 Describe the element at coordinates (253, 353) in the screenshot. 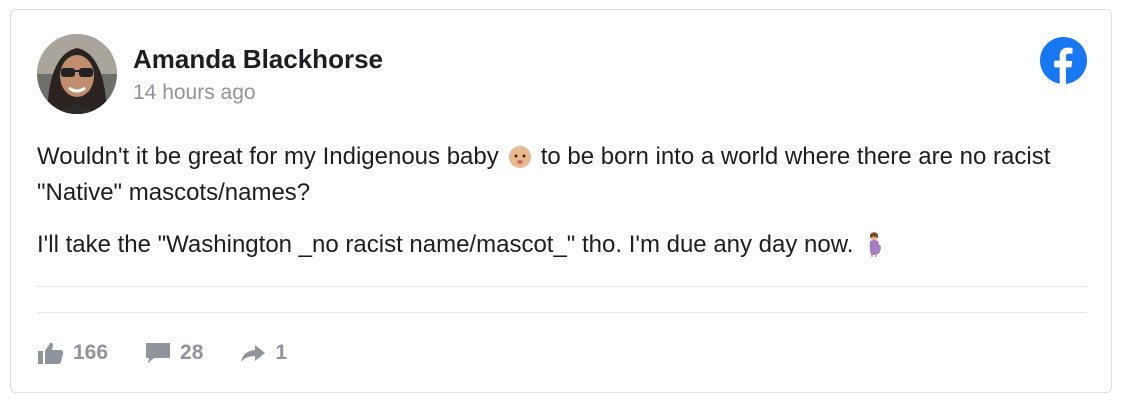

I see `share-arrow-icon` at that location.